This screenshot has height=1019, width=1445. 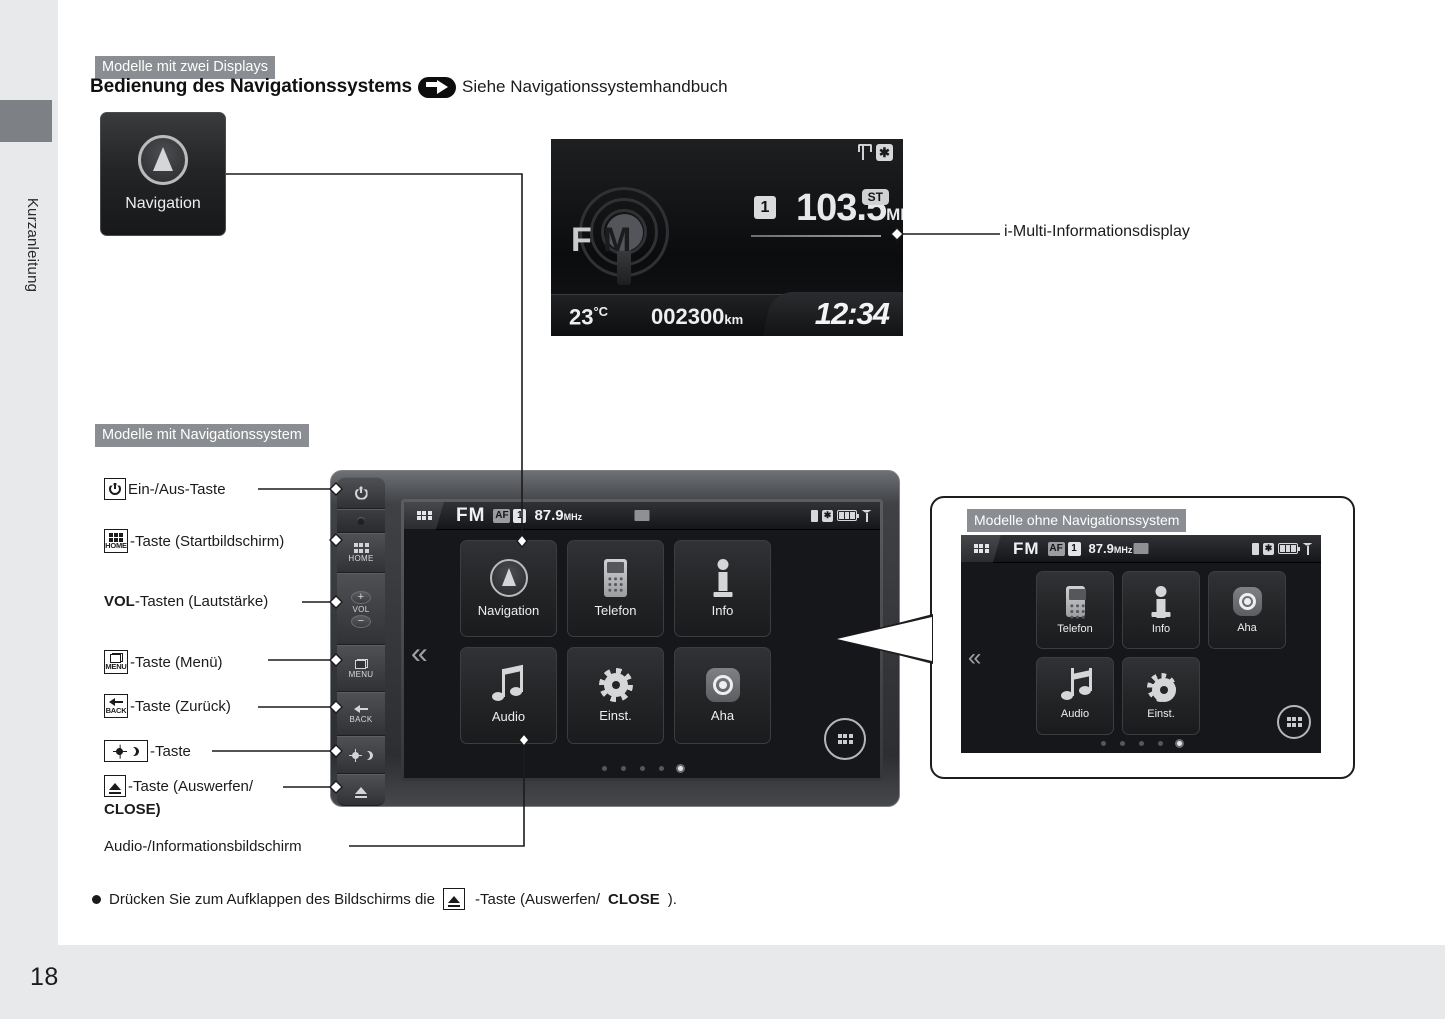 I want to click on home-button-label: HOME, so click(x=361, y=558).